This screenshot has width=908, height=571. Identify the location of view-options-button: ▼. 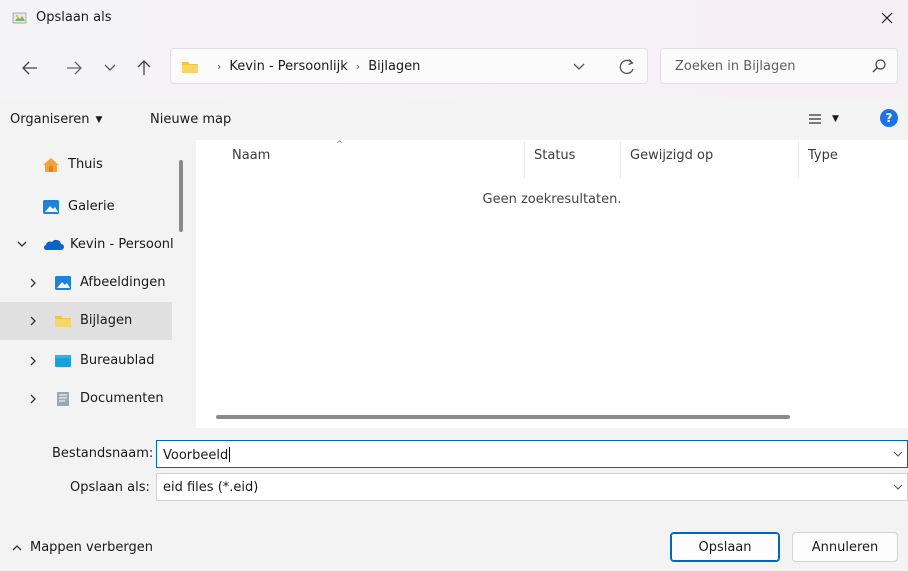
(828, 119).